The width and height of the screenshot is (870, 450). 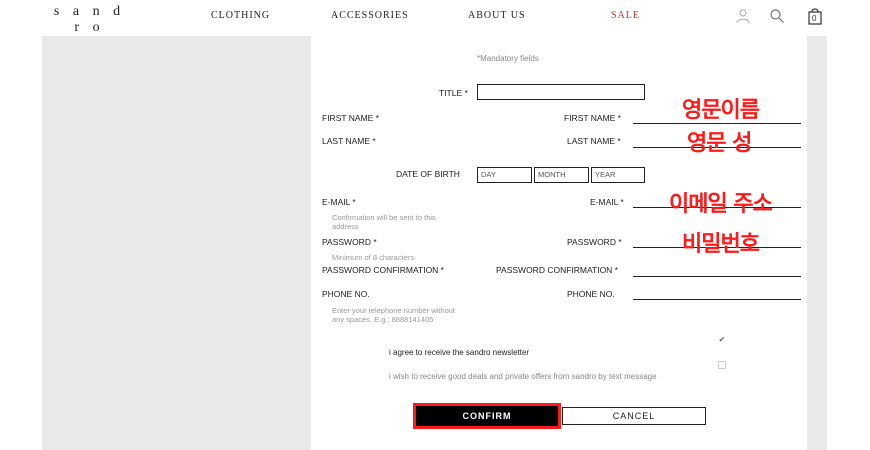 What do you see at coordinates (561, 92) in the screenshot?
I see `title-select` at bounding box center [561, 92].